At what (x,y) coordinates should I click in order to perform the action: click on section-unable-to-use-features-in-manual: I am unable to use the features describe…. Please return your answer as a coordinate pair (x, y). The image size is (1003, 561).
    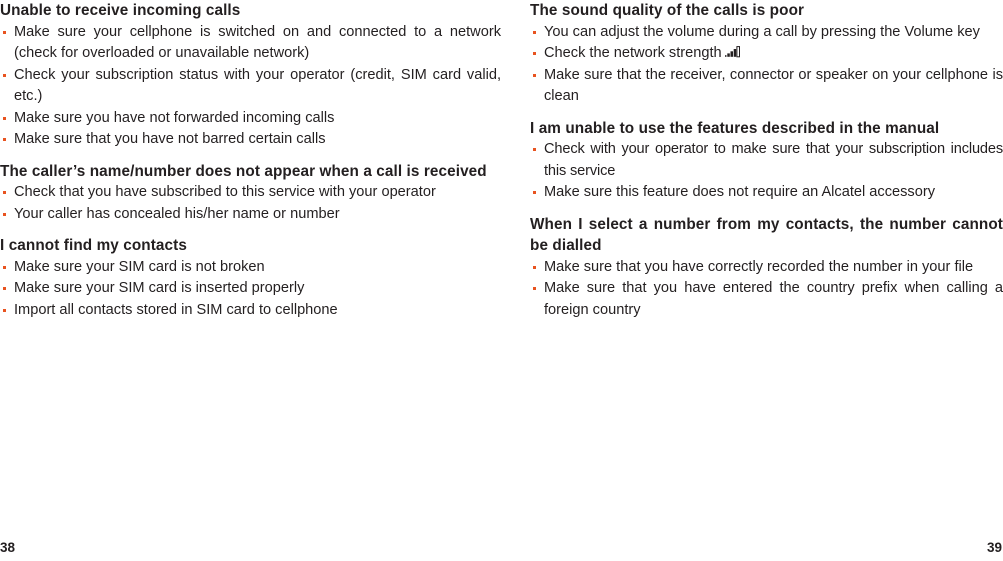
    Looking at the image, I should click on (766, 161).